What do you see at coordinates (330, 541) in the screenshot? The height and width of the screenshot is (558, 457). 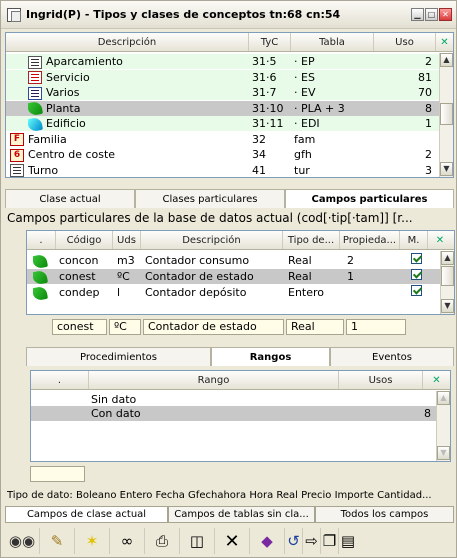 I see `copy-icon: ❐` at bounding box center [330, 541].